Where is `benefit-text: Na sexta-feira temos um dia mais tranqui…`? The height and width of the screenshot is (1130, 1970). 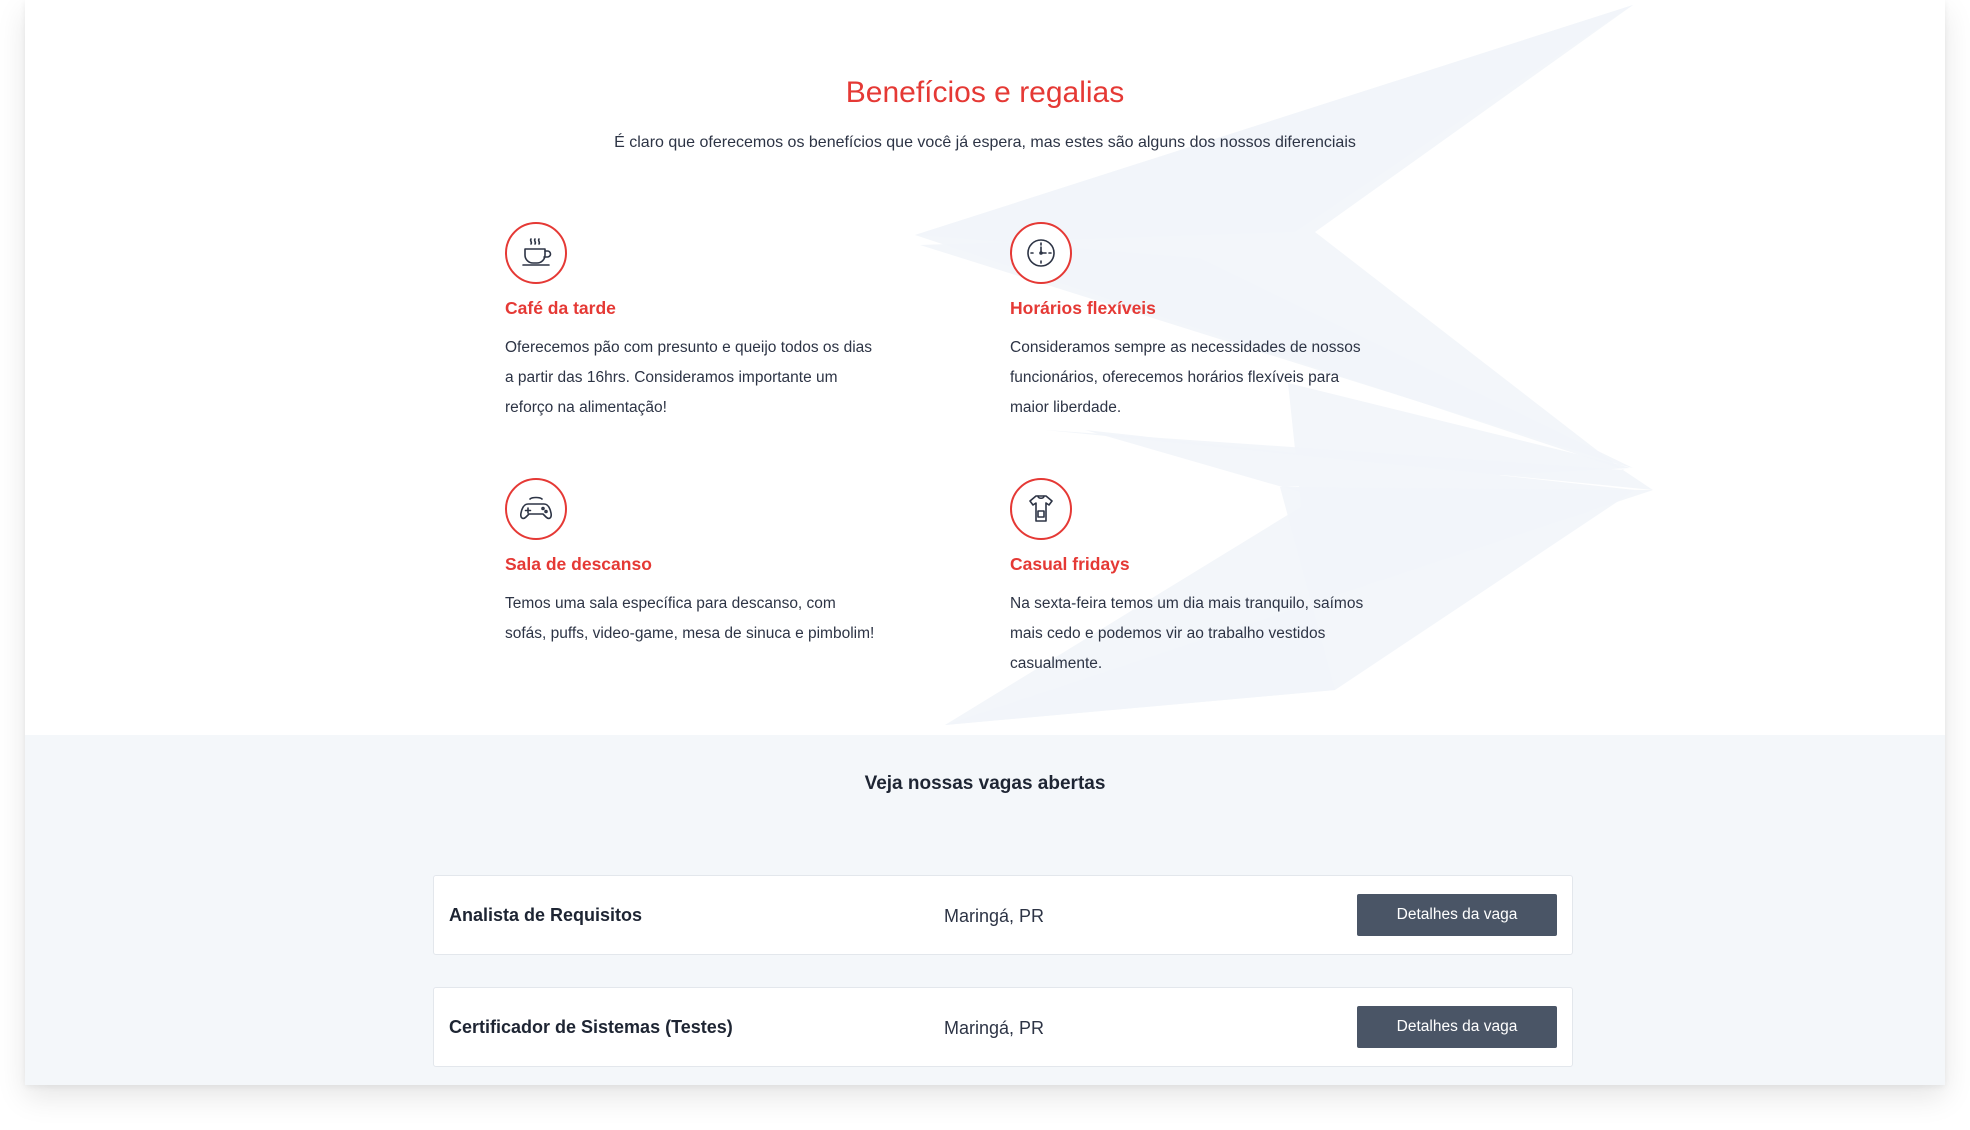 benefit-text: Na sexta-feira temos um dia mais tranqui… is located at coordinates (1187, 633).